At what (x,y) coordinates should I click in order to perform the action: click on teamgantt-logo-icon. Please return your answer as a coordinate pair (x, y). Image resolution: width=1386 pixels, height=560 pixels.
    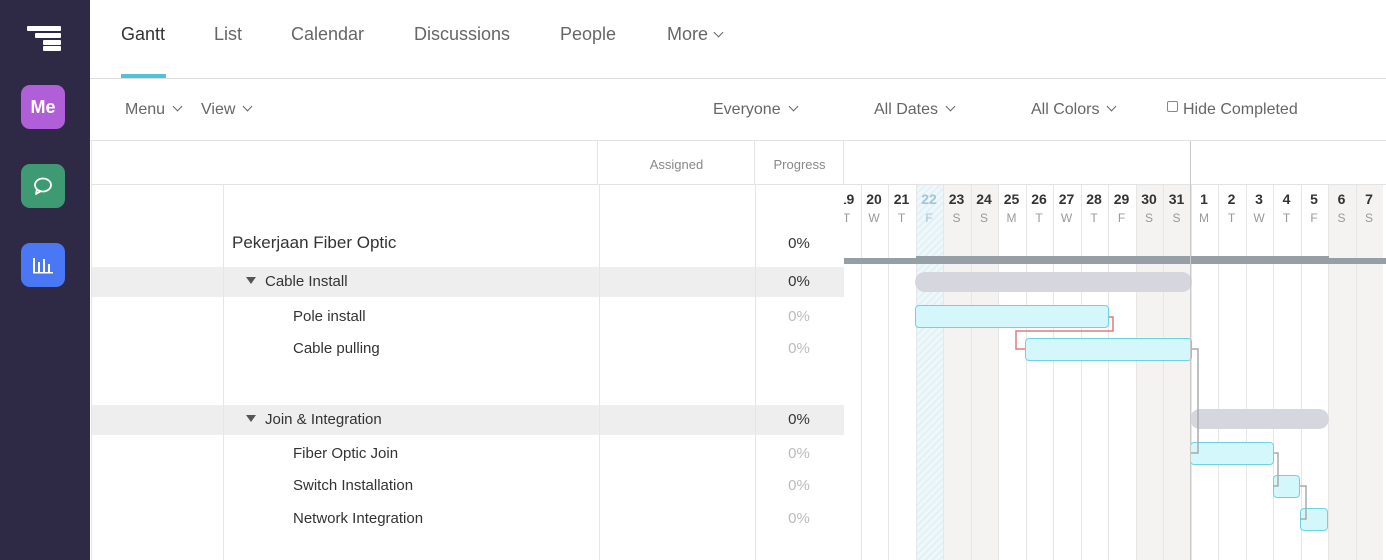
    Looking at the image, I should click on (44, 39).